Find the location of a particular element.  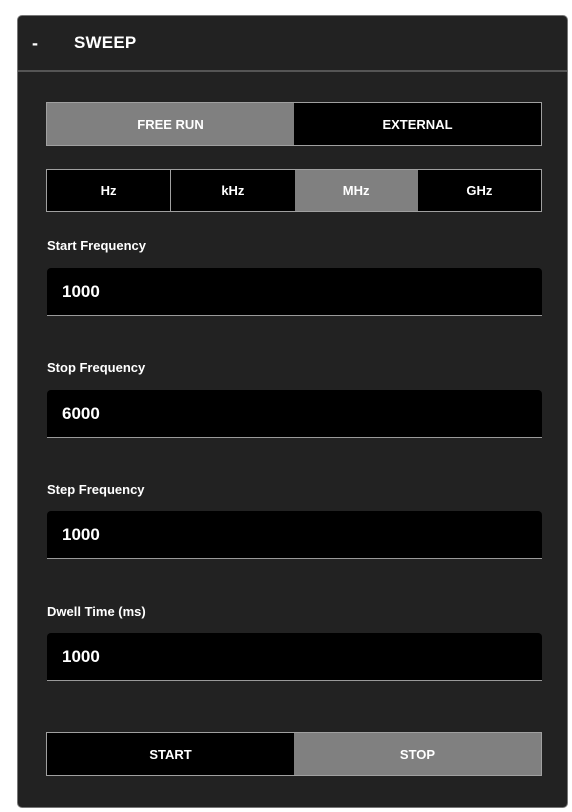

unit-mhz-button: MHz is located at coordinates (356, 190).